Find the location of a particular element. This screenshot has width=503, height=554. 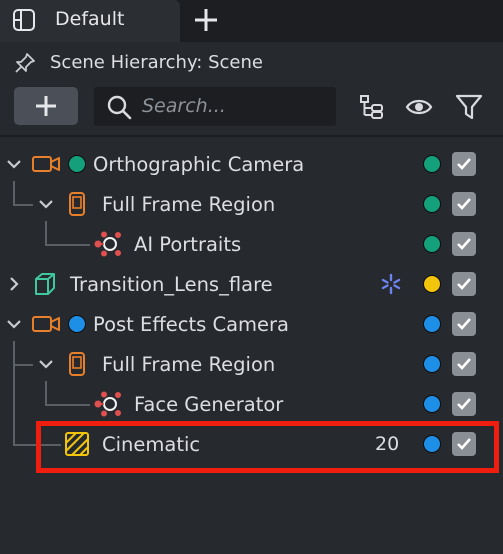

plus-icon is located at coordinates (46, 106).